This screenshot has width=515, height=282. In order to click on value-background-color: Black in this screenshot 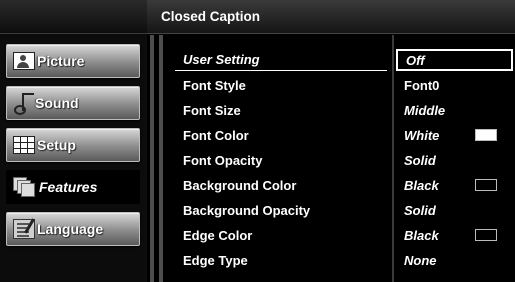, I will do `click(454, 185)`.